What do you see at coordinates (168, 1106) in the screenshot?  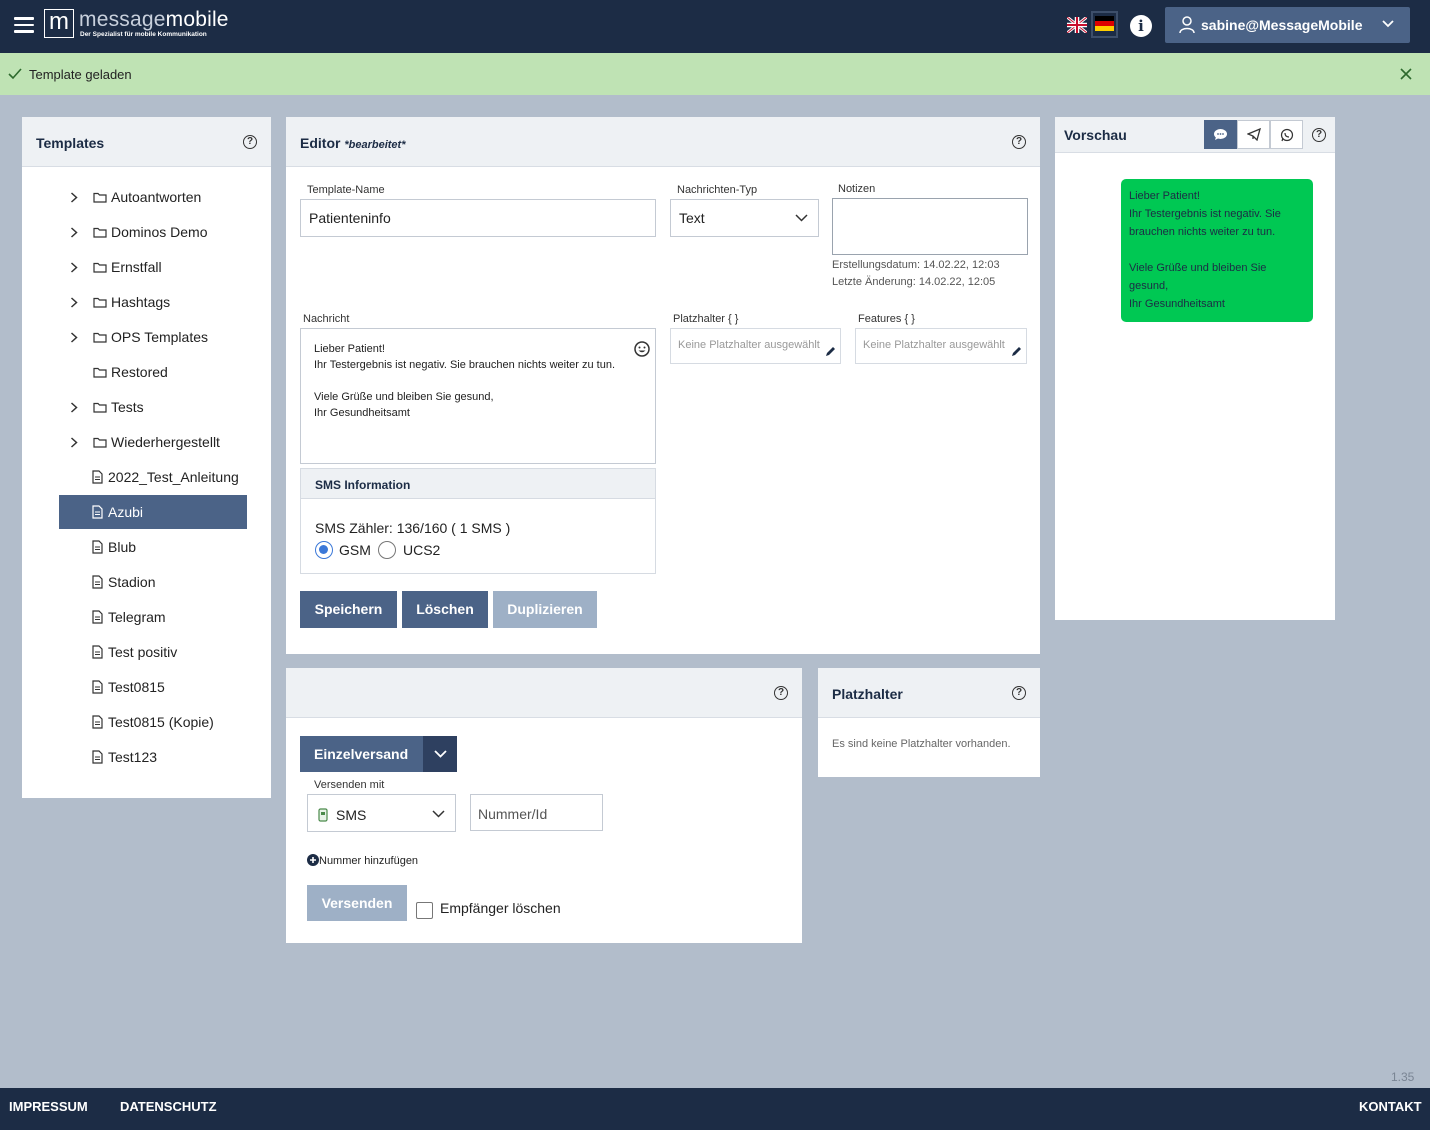 I see `footer-privacy-link: DATENSCHUTZ` at bounding box center [168, 1106].